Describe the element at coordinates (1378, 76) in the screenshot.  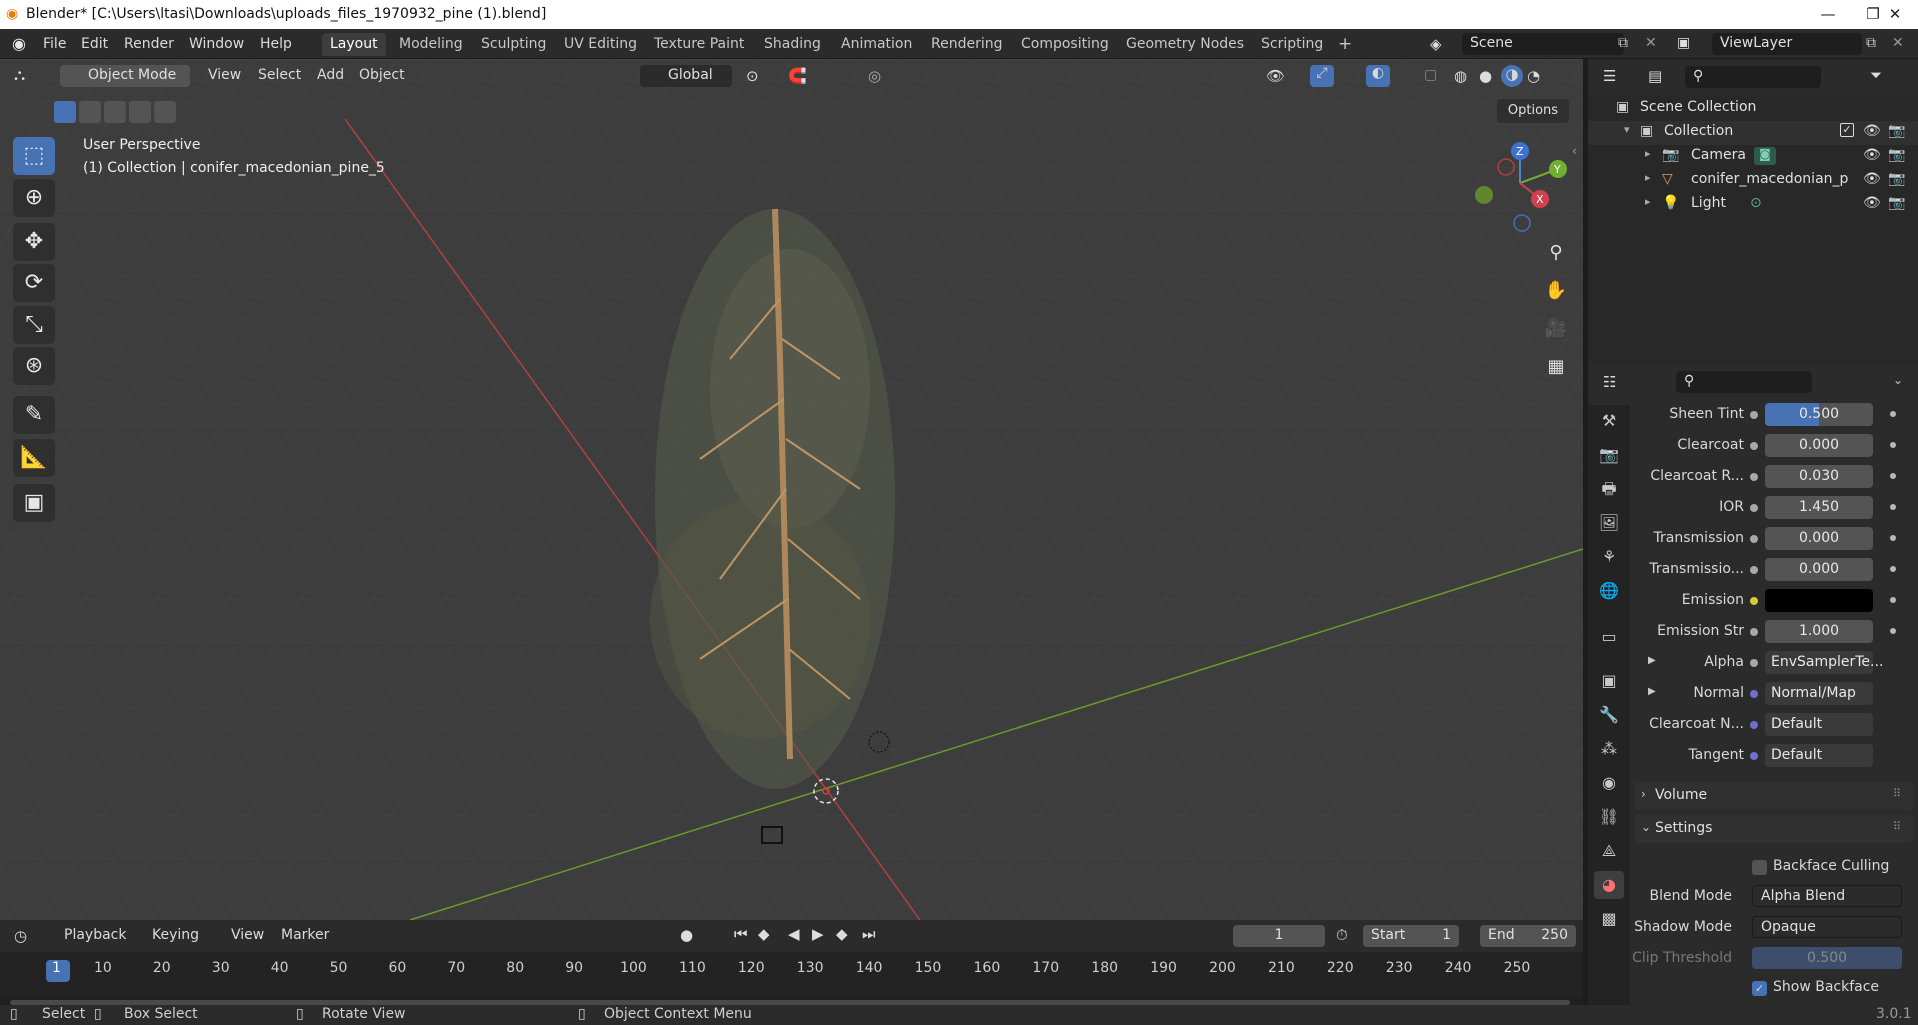
I see `overlay-toggle-icon: ◐` at that location.